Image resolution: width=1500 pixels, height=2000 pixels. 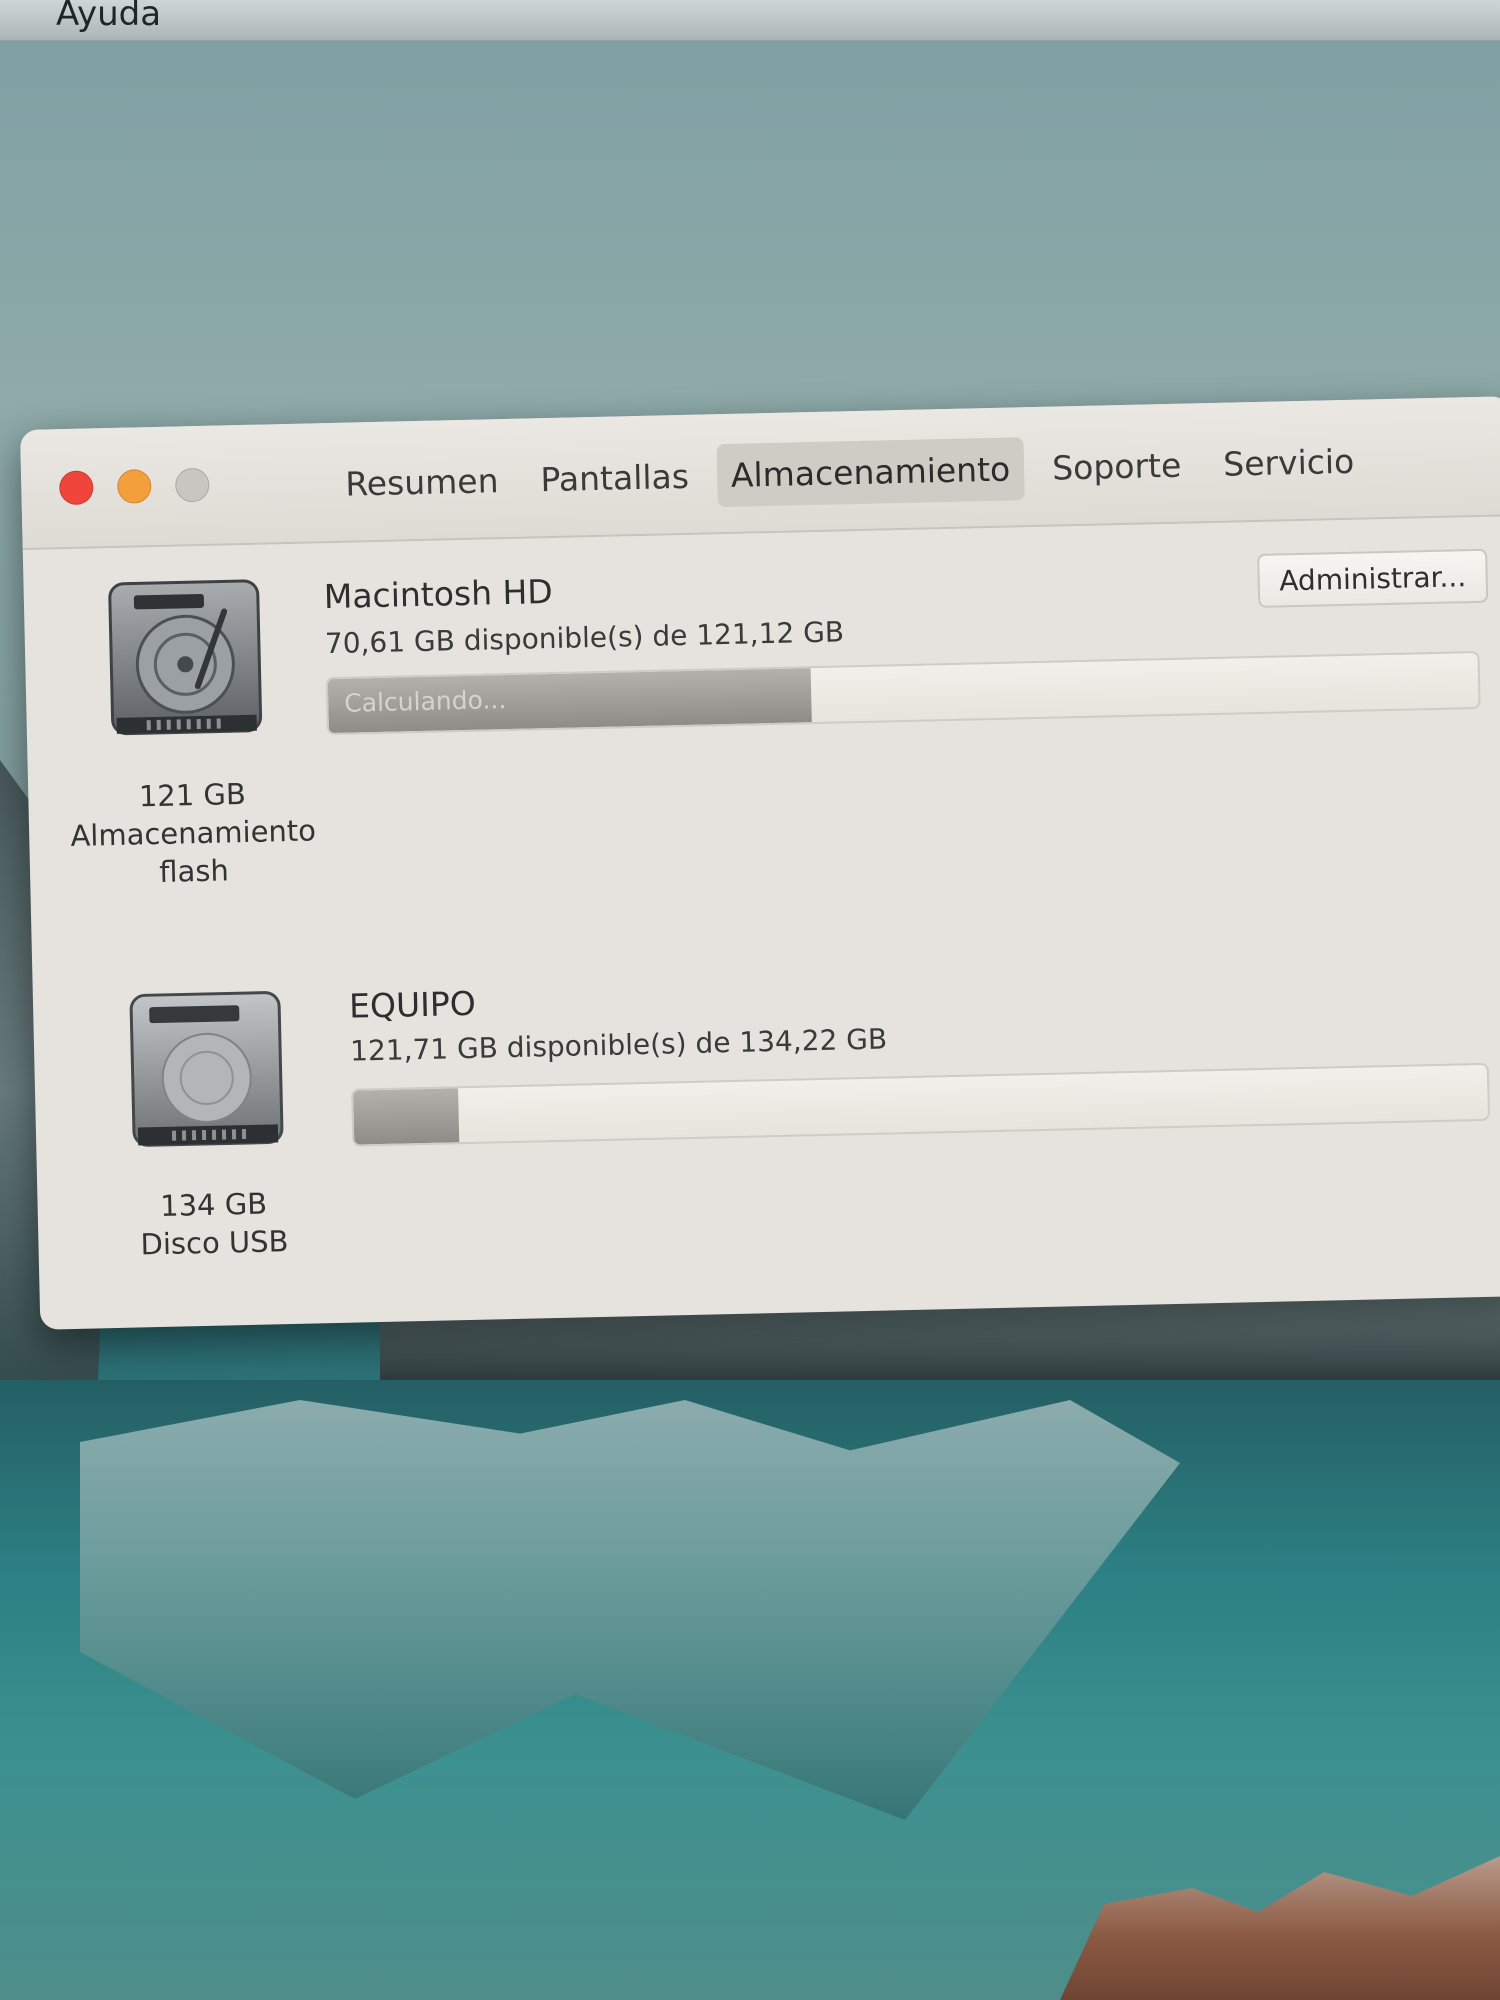 I want to click on disk-caption: 121 GB Almacenamiento flash, so click(x=193, y=833).